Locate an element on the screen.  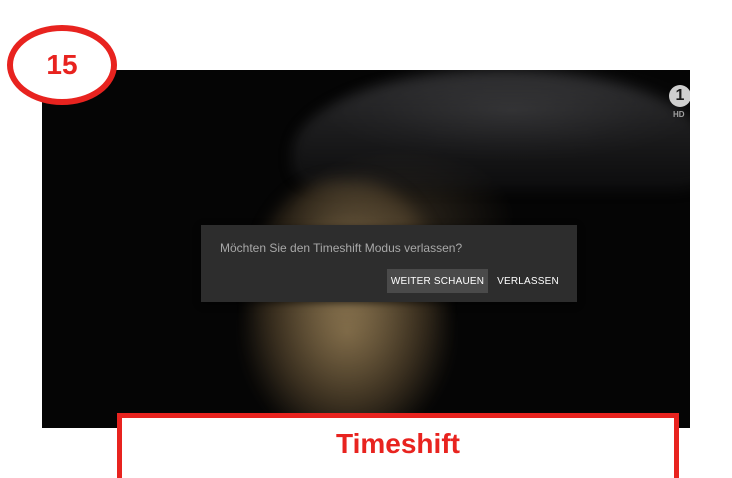
video-scene-hat is located at coordinates (491, 130).